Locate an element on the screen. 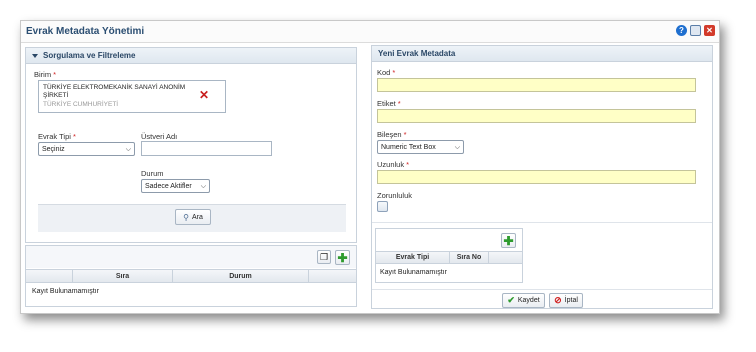 The image size is (756, 352). new-panel-title: Yeni Evrak Metadata is located at coordinates (417, 53).